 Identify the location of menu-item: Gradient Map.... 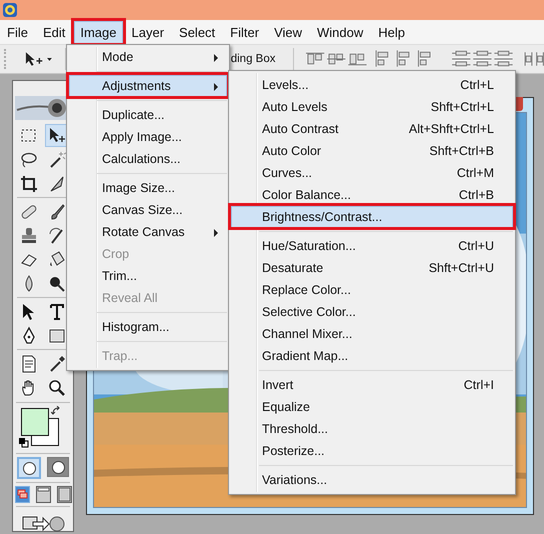
(372, 356).